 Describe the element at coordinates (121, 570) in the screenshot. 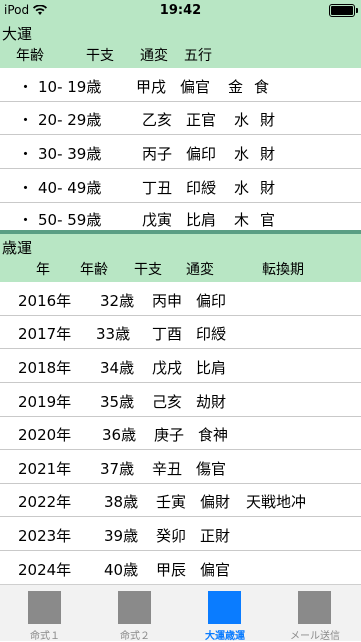

I see `row-age: 40歳` at that location.